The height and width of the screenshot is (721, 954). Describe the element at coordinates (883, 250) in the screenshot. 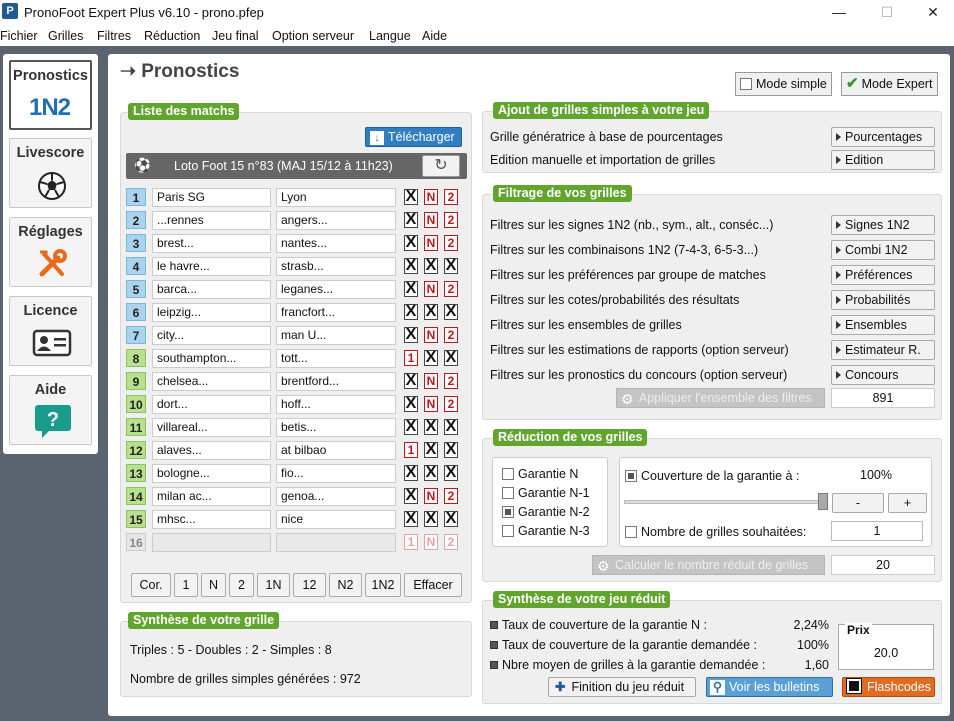

I see `filter-button-1: Combi 1N2` at that location.